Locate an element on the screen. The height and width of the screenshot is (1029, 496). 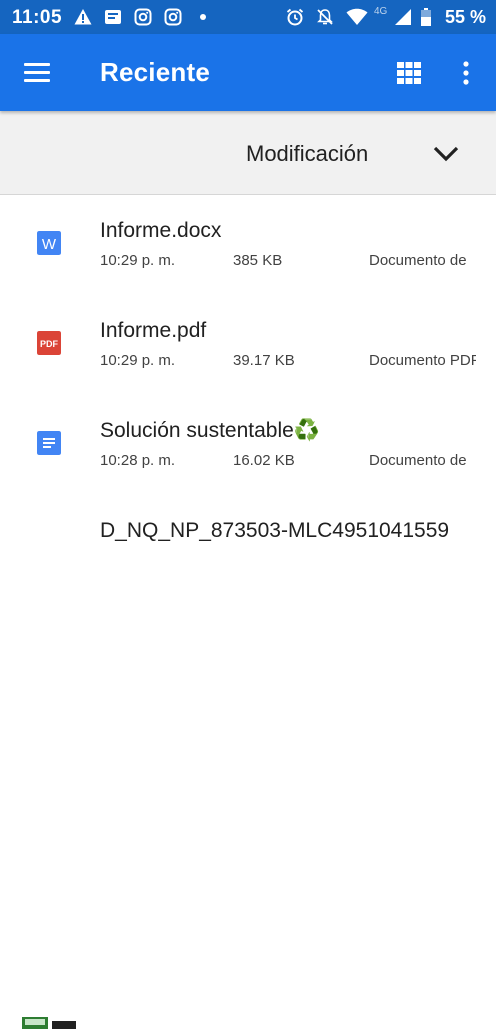
app-bar: Reciente is located at coordinates (248, 72).